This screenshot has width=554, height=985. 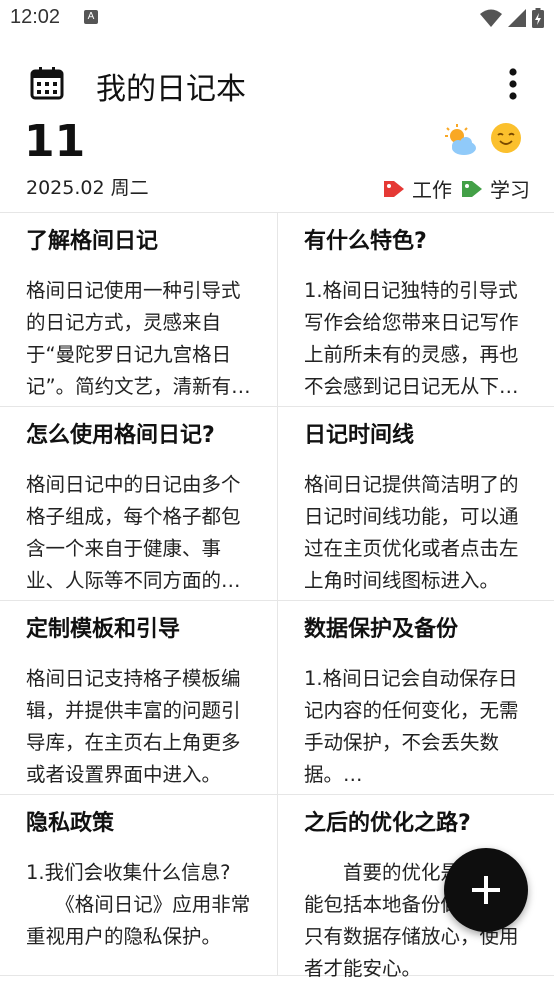 What do you see at coordinates (456, 188) in the screenshot?
I see `tag-list: 工作 学习` at bounding box center [456, 188].